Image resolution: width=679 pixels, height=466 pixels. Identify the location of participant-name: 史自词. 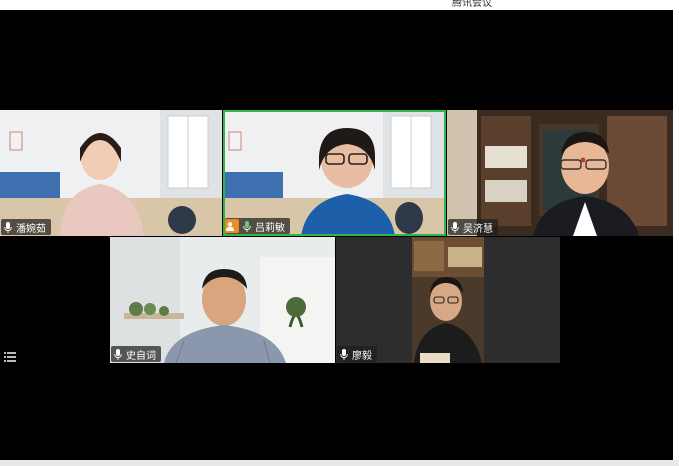
(141, 356).